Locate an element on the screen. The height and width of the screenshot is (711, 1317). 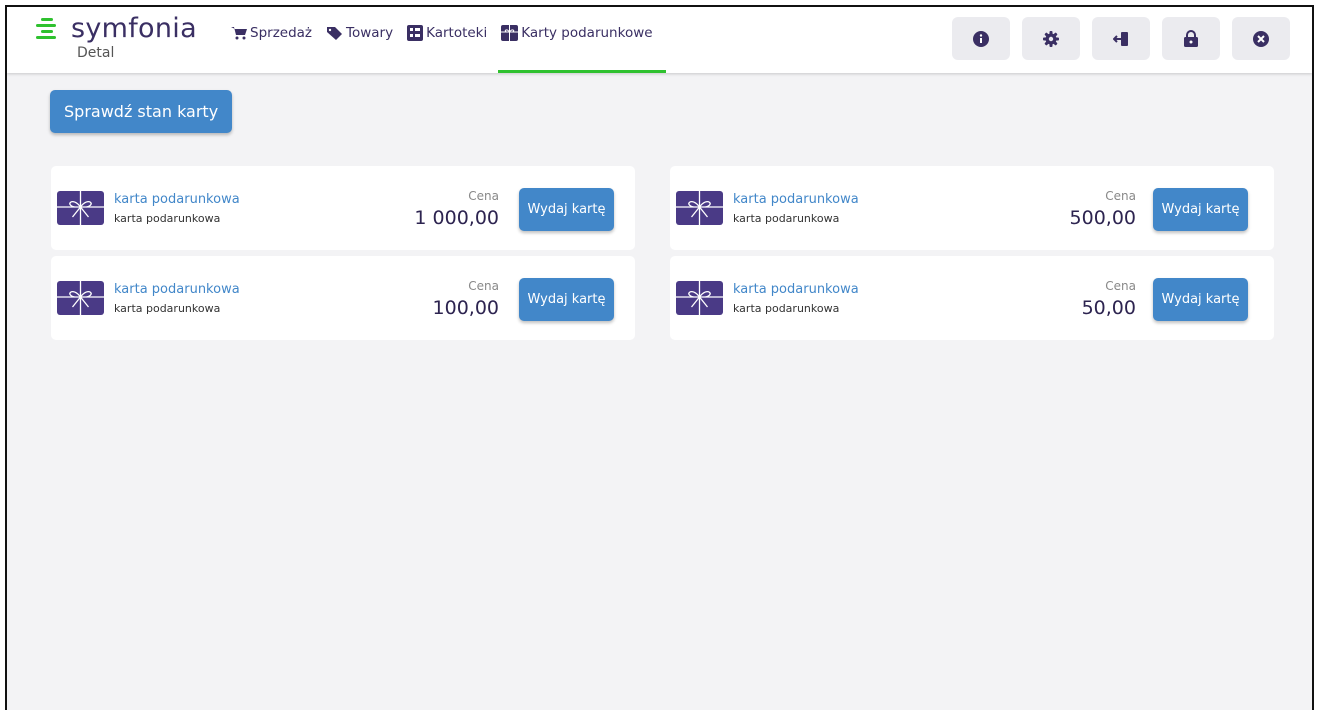
cart-icon is located at coordinates (239, 33).